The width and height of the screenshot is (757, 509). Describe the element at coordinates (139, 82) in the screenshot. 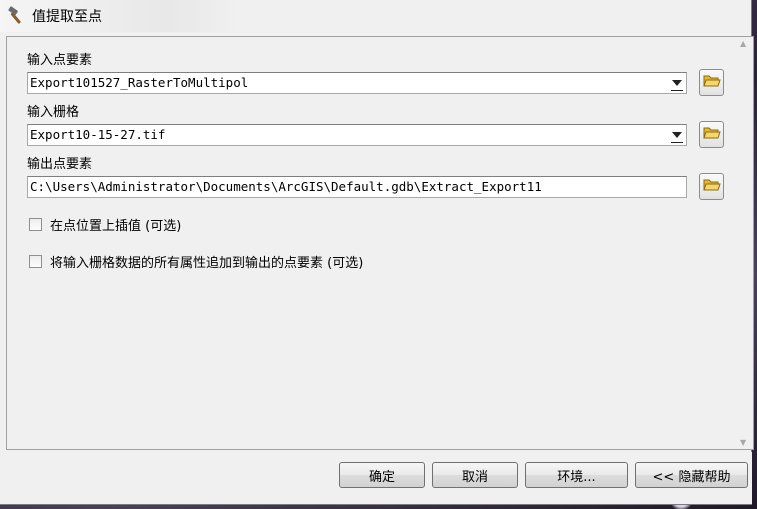

I see `input-points-value: Export101527_RasterToMultipol` at that location.